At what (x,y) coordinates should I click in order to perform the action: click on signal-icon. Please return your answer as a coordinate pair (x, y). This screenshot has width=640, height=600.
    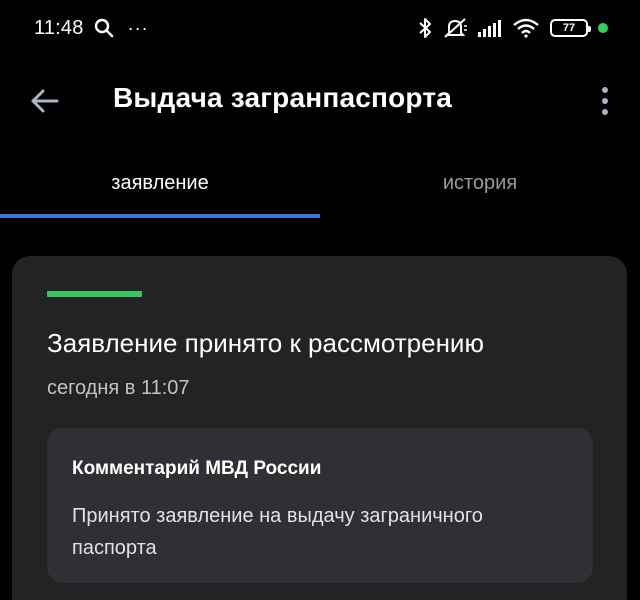
    Looking at the image, I should click on (489, 28).